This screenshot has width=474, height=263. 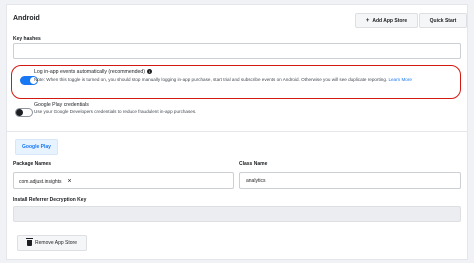 What do you see at coordinates (27, 39) in the screenshot?
I see `key-hashes-label: Key hashes` at bounding box center [27, 39].